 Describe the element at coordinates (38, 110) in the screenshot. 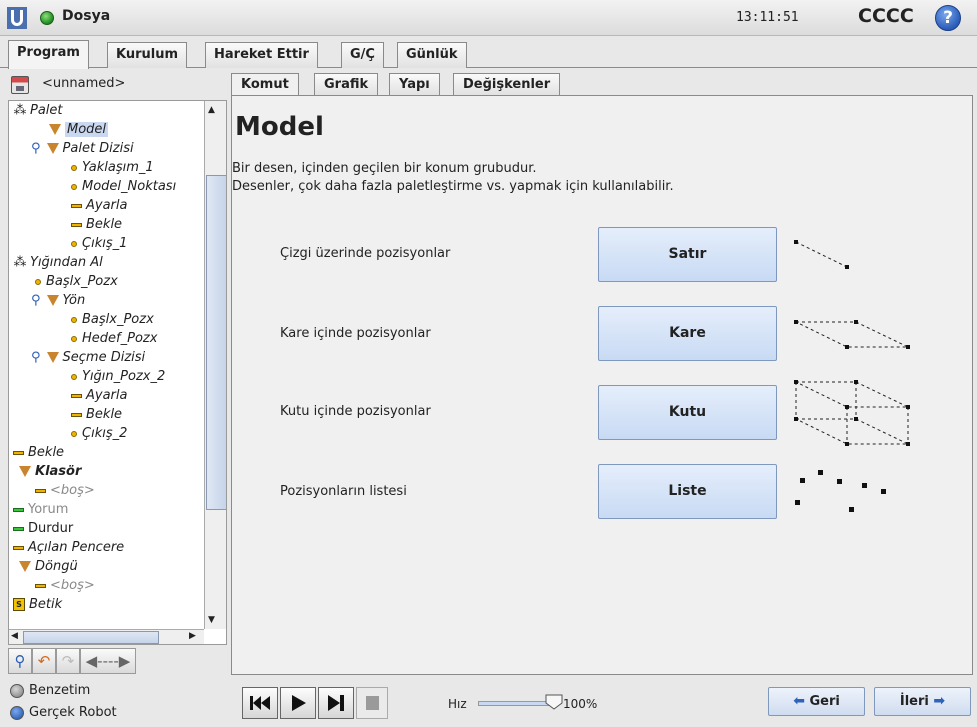

I see `tree-item: ⁂ Palet` at that location.